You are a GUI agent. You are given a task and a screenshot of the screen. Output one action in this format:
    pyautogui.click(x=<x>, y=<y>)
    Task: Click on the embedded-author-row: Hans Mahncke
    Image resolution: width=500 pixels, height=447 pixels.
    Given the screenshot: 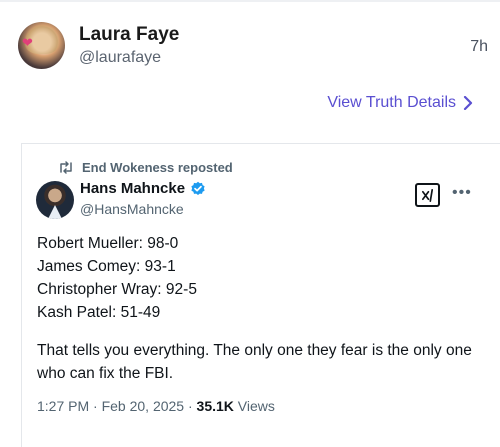 What is the action you would take?
    pyautogui.click(x=143, y=188)
    